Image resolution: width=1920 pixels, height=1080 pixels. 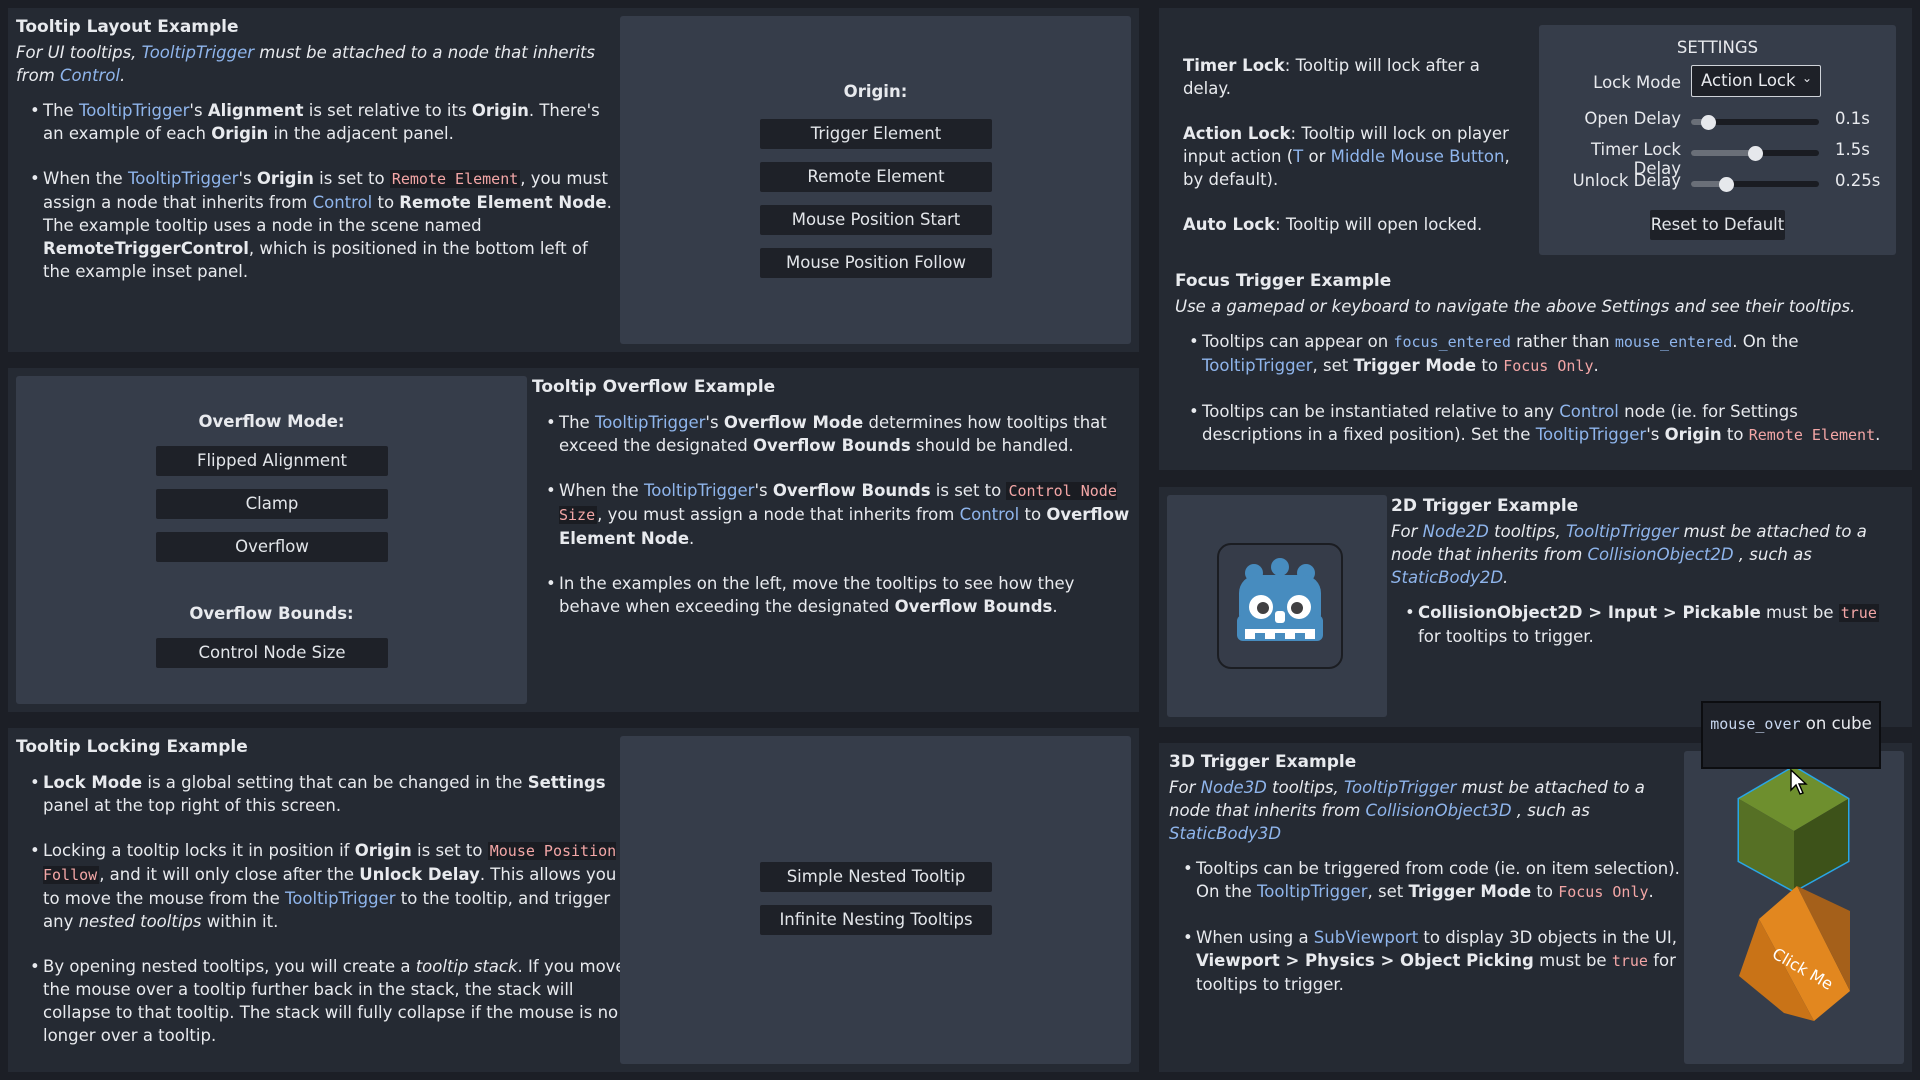 What do you see at coordinates (1755, 184) in the screenshot?
I see `unlock-delay-slider` at bounding box center [1755, 184].